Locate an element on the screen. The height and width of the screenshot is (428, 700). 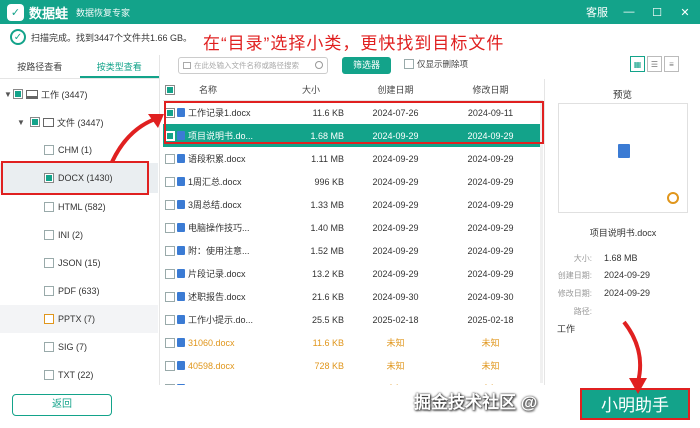
table-row: 工作小提示.do... 25.5 KB 2025-02-18 2025-02-18 is located at coordinates (353, 319).